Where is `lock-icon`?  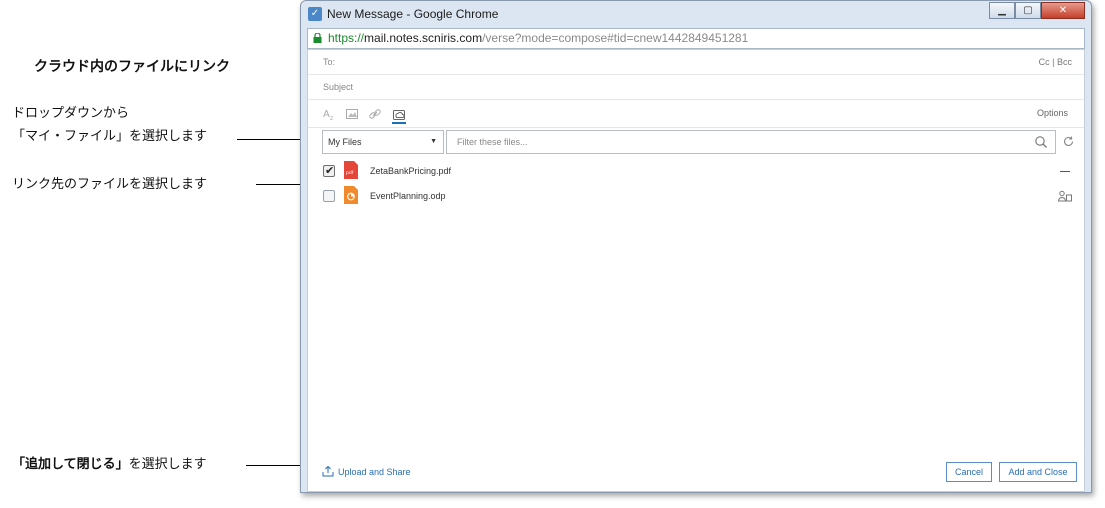 lock-icon is located at coordinates (317, 38).